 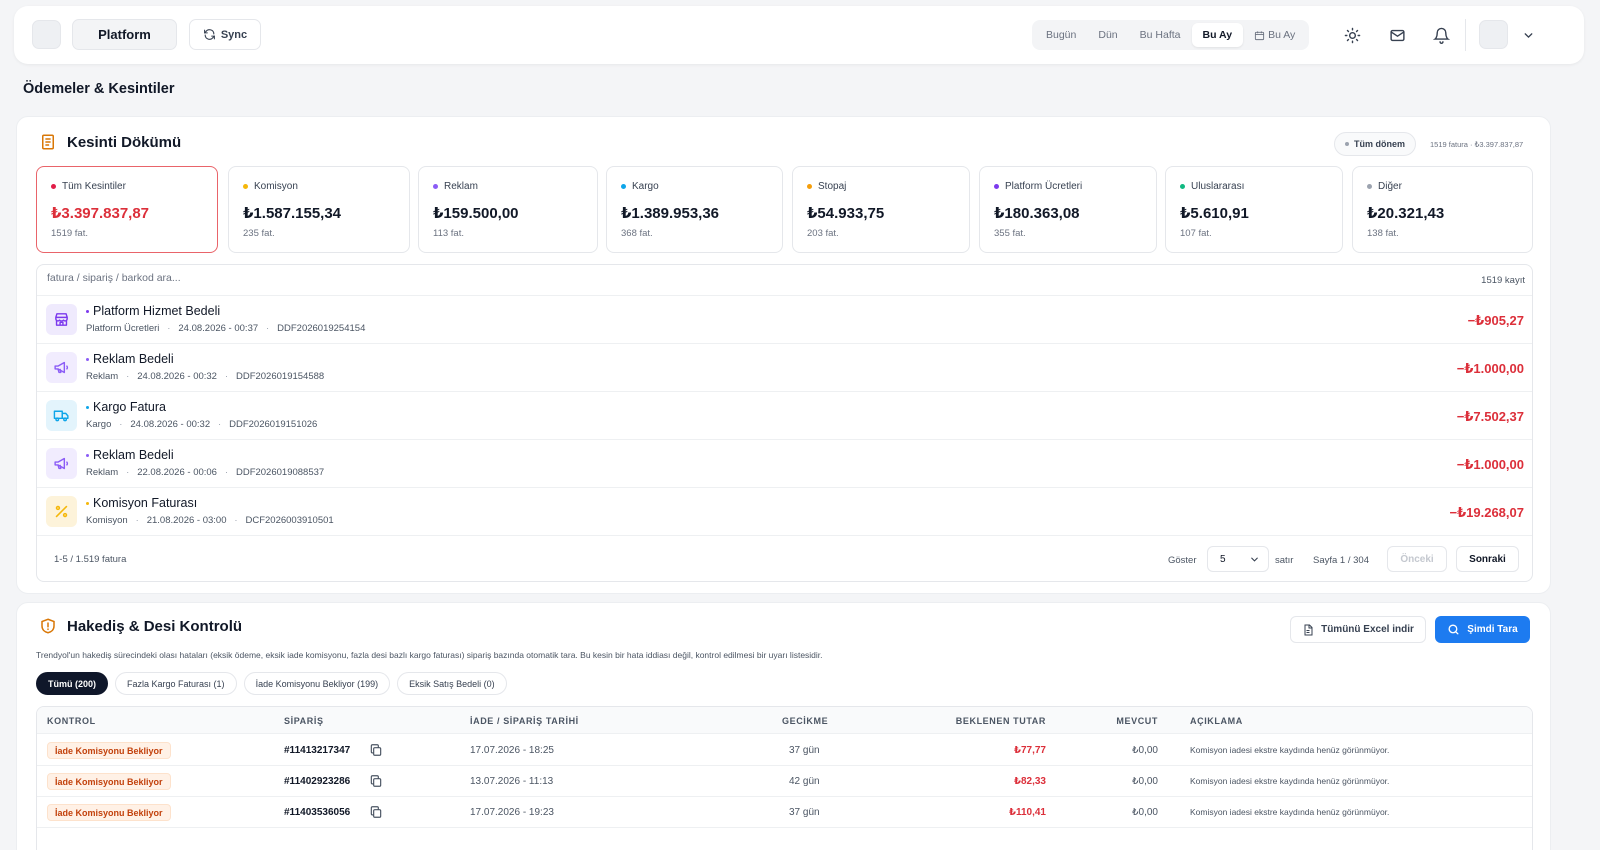 I want to click on return-date: 17.07.2026 - 19:23, so click(x=512, y=812).